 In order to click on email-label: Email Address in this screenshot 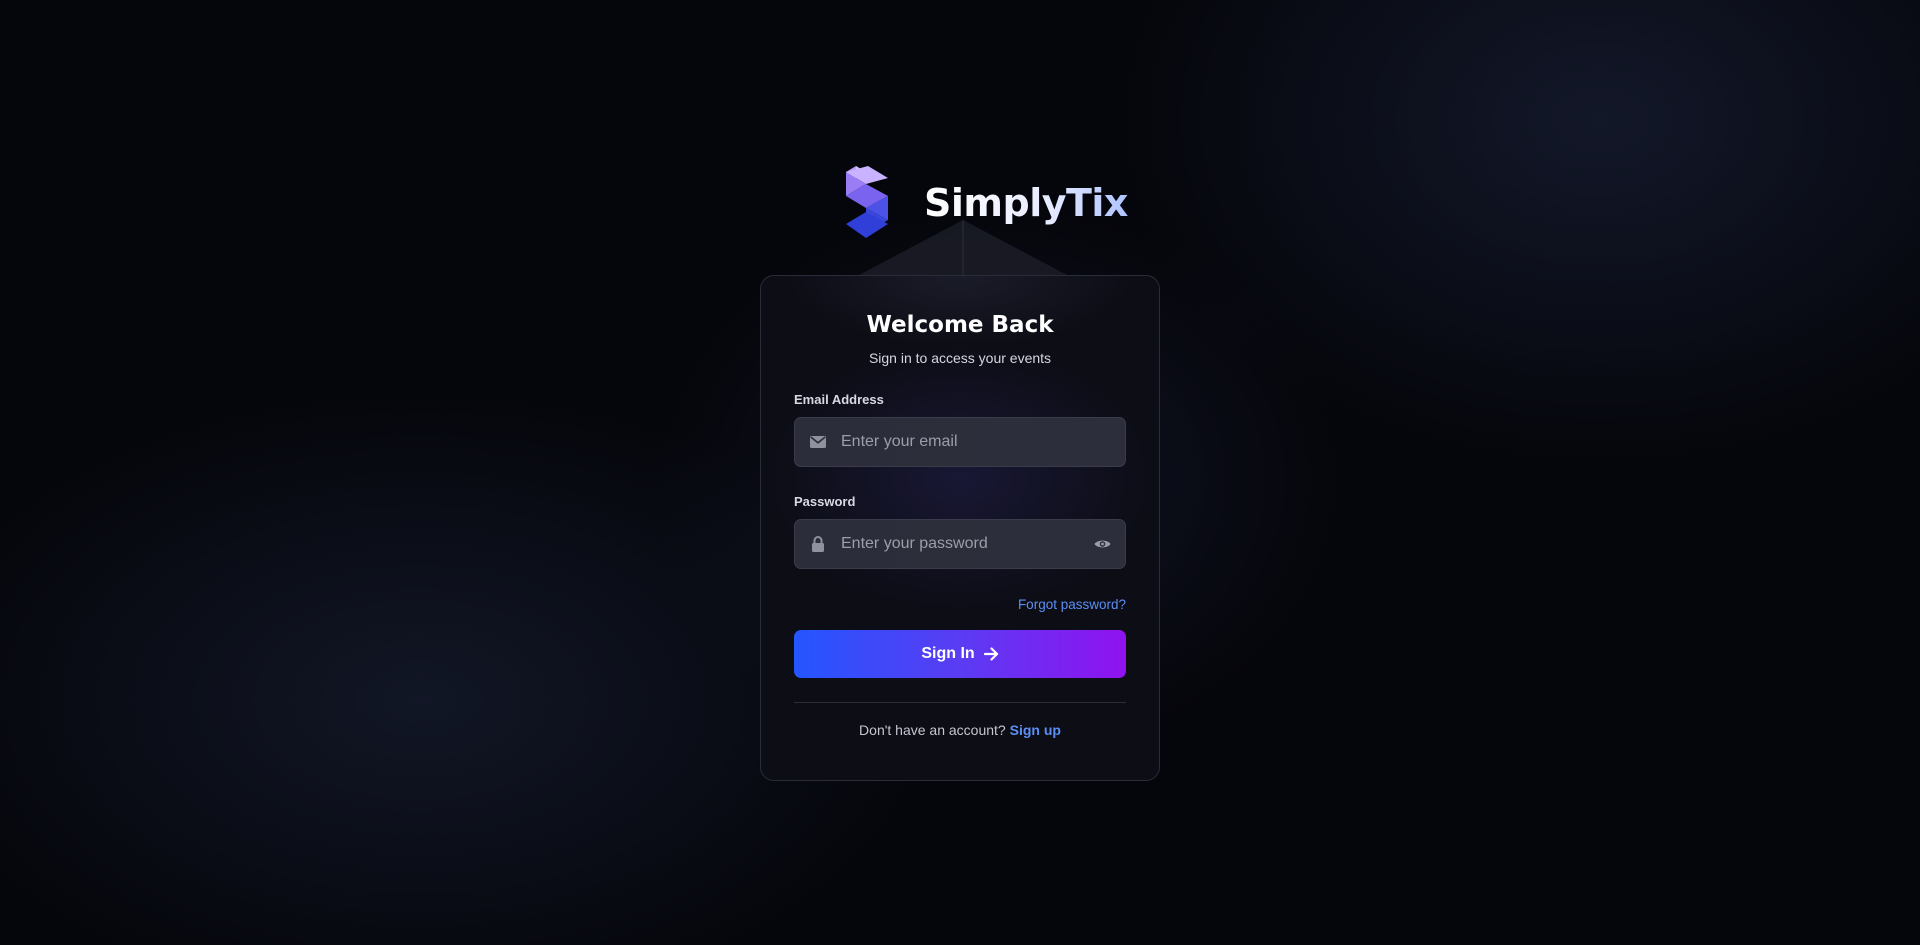, I will do `click(839, 399)`.